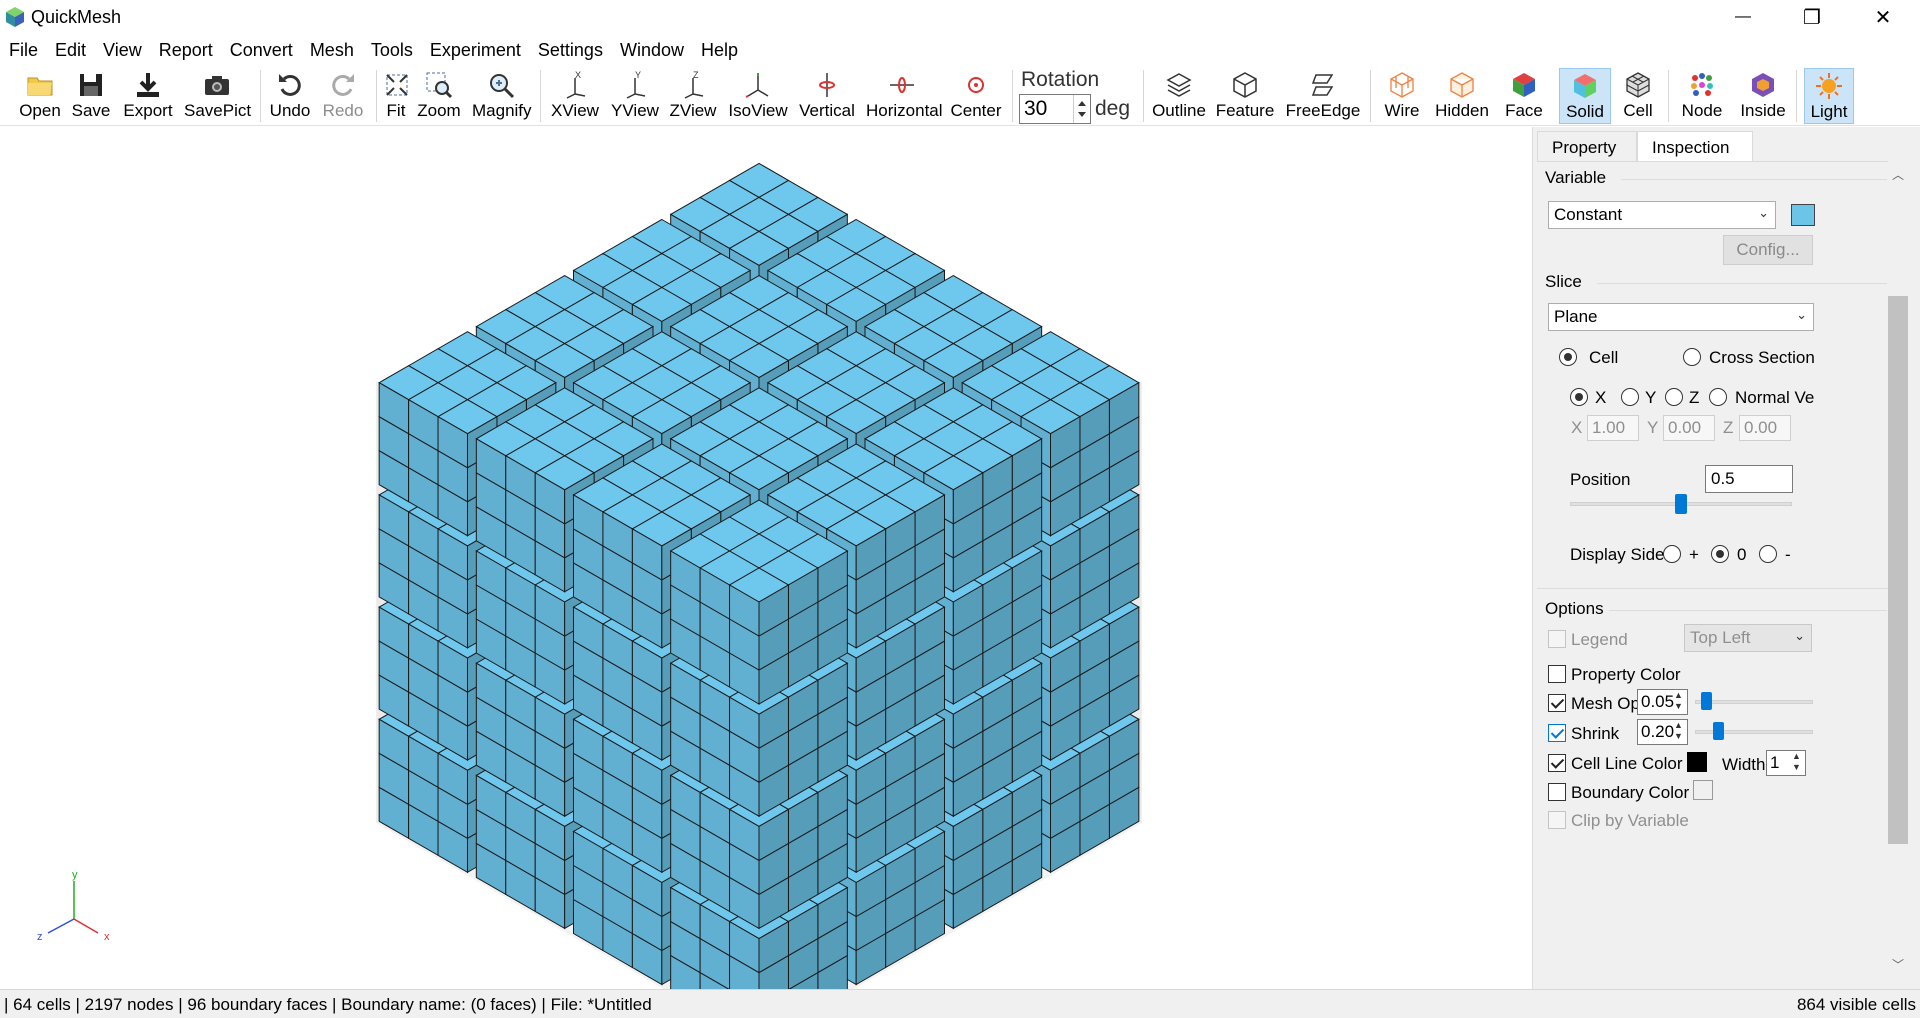 This screenshot has width=1920, height=1018. What do you see at coordinates (960, 17) in the screenshot?
I see `title-bar: QuickMesh — ❐ ✕` at bounding box center [960, 17].